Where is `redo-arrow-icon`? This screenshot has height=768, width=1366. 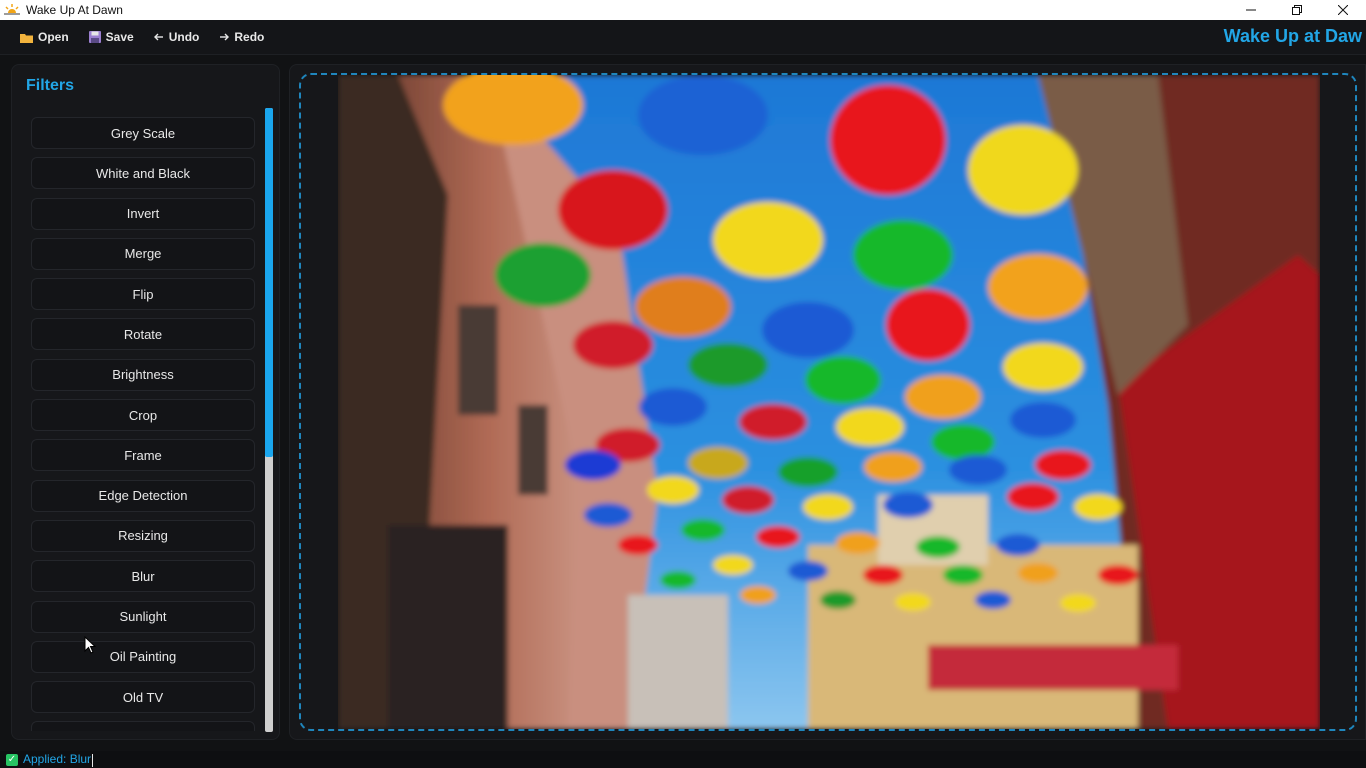 redo-arrow-icon is located at coordinates (224, 37).